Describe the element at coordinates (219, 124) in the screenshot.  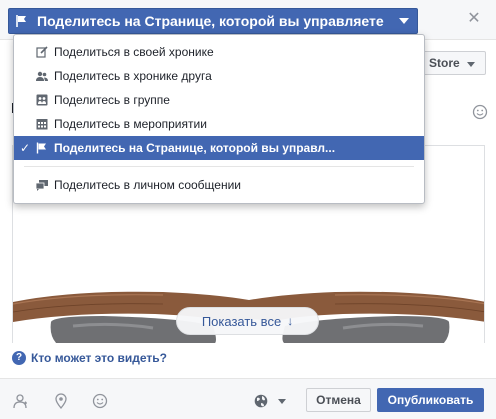
I see `menu-item-event: Поделитесь в мероприятии` at that location.